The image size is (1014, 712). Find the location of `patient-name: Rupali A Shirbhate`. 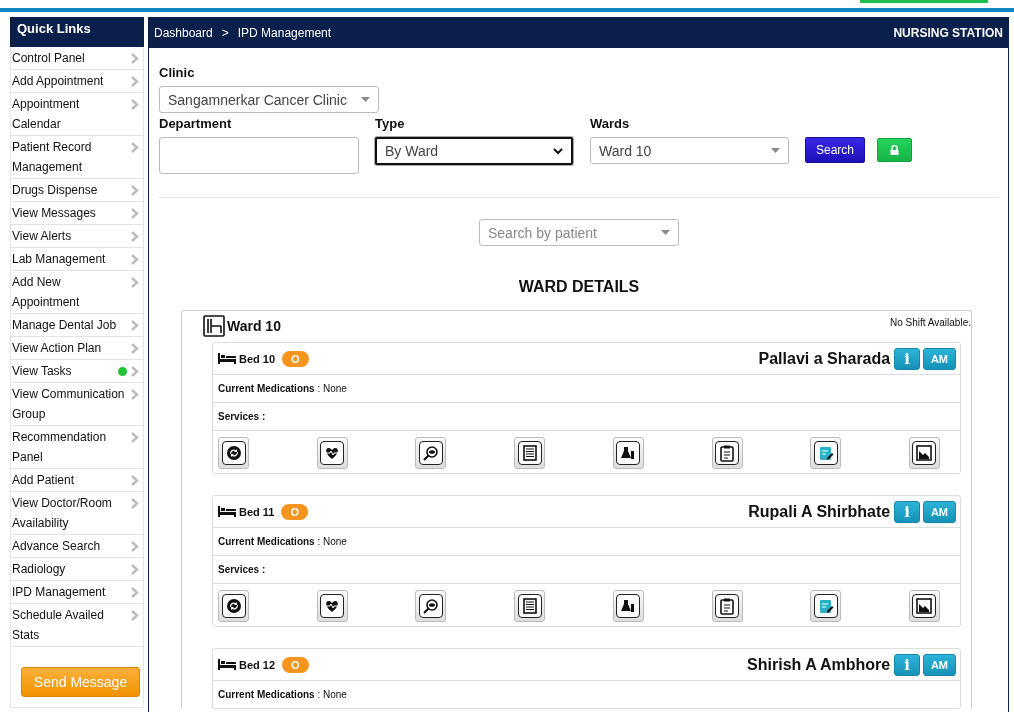

patient-name: Rupali A Shirbhate is located at coordinates (819, 511).